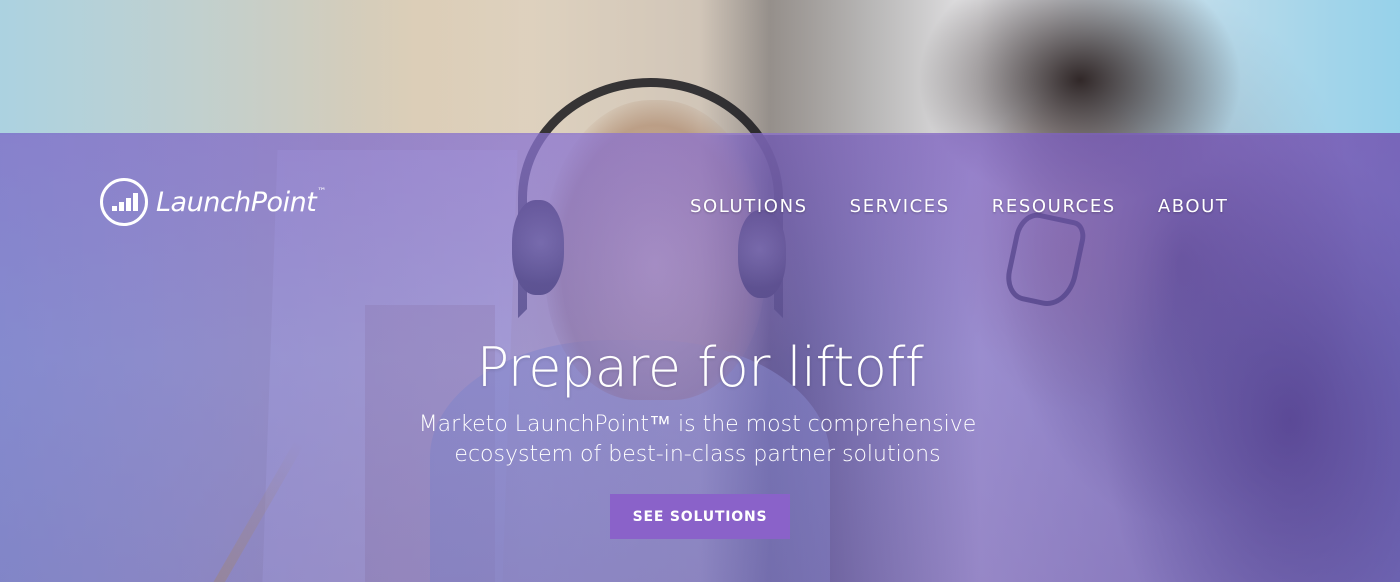  I want to click on launchpoint-logo-icon, so click(124, 202).